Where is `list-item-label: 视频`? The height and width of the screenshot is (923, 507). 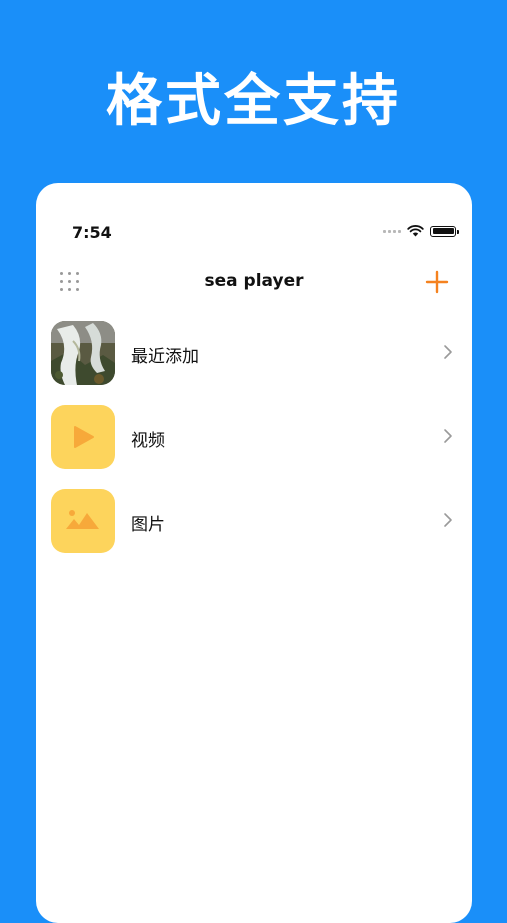
list-item-label: 视频 is located at coordinates (148, 441).